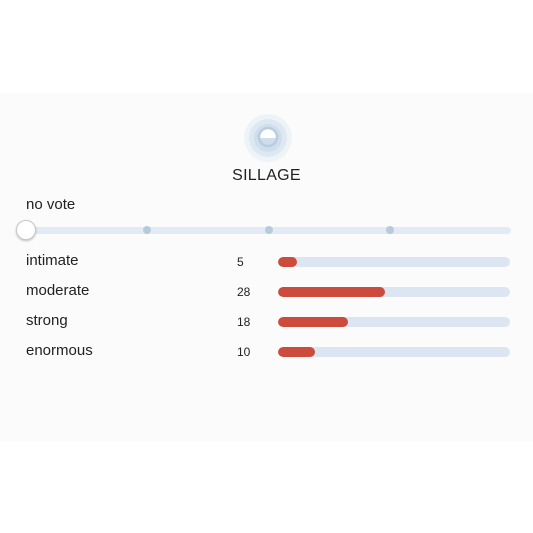 Image resolution: width=533 pixels, height=533 pixels. Describe the element at coordinates (268, 138) in the screenshot. I see `sillage-icon` at that location.